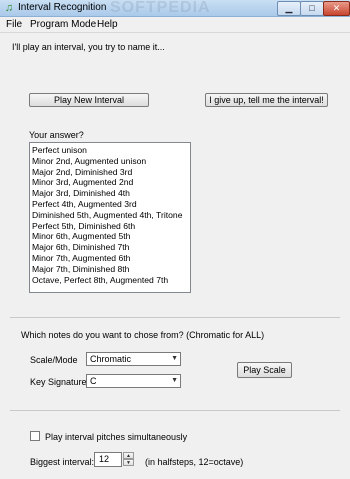 The height and width of the screenshot is (479, 350). What do you see at coordinates (133, 381) in the screenshot?
I see `key-signature-select: C ▼` at bounding box center [133, 381].